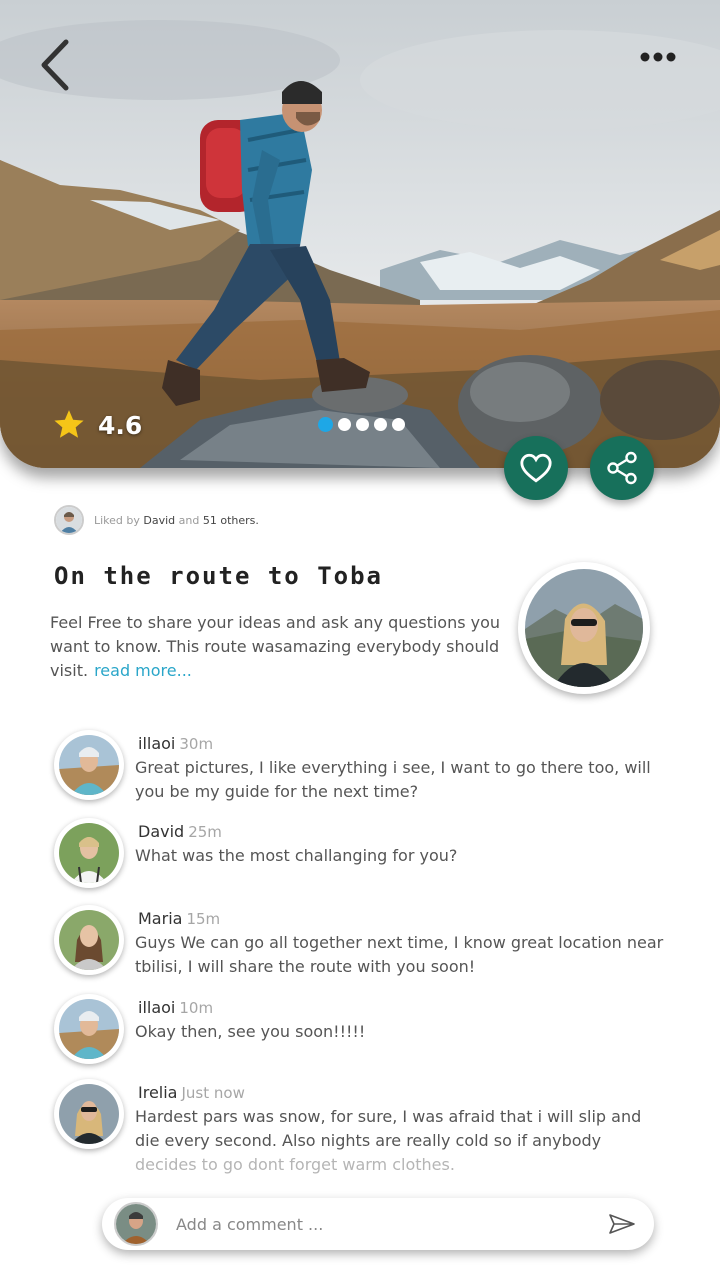  What do you see at coordinates (218, 576) in the screenshot?
I see `post-title: On the route to Toba` at bounding box center [218, 576].